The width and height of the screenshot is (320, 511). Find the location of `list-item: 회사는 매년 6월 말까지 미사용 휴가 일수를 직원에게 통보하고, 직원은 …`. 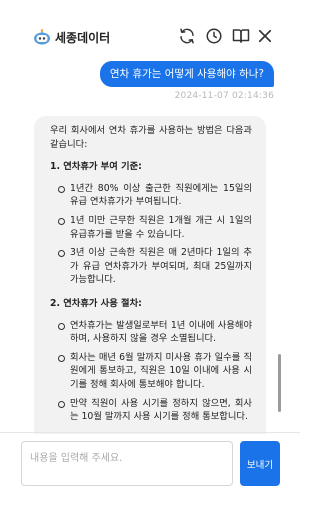

list-item: 회사는 매년 6월 말까지 미사용 휴가 일수를 직원에게 통보하고, 직원은 … is located at coordinates (155, 371).